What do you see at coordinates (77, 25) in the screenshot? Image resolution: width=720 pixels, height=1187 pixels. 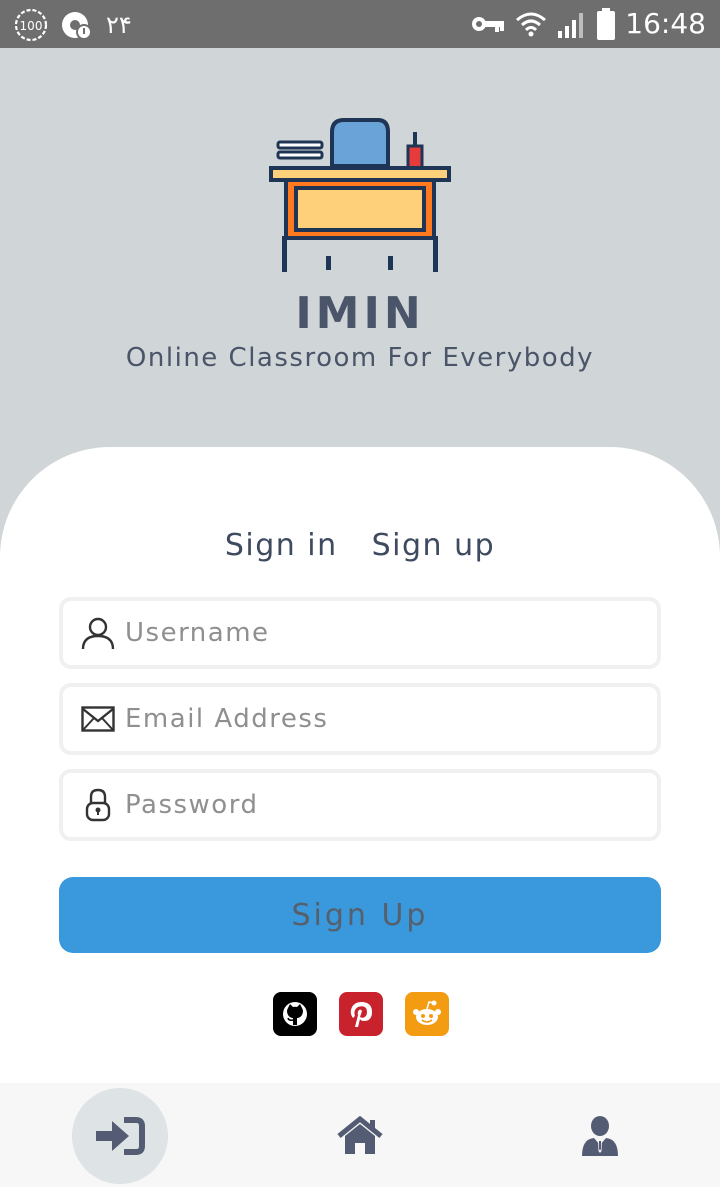 I see `data-saver-icon` at bounding box center [77, 25].